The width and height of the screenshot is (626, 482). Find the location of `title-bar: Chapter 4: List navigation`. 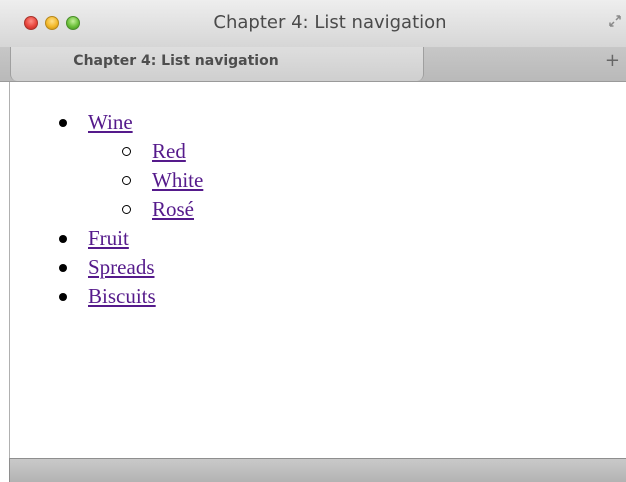

title-bar: Chapter 4: List navigation is located at coordinates (313, 24).